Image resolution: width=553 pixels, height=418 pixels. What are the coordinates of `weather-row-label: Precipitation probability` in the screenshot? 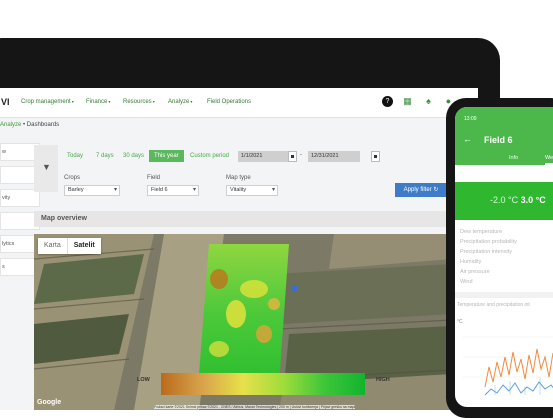 It's located at (488, 242).